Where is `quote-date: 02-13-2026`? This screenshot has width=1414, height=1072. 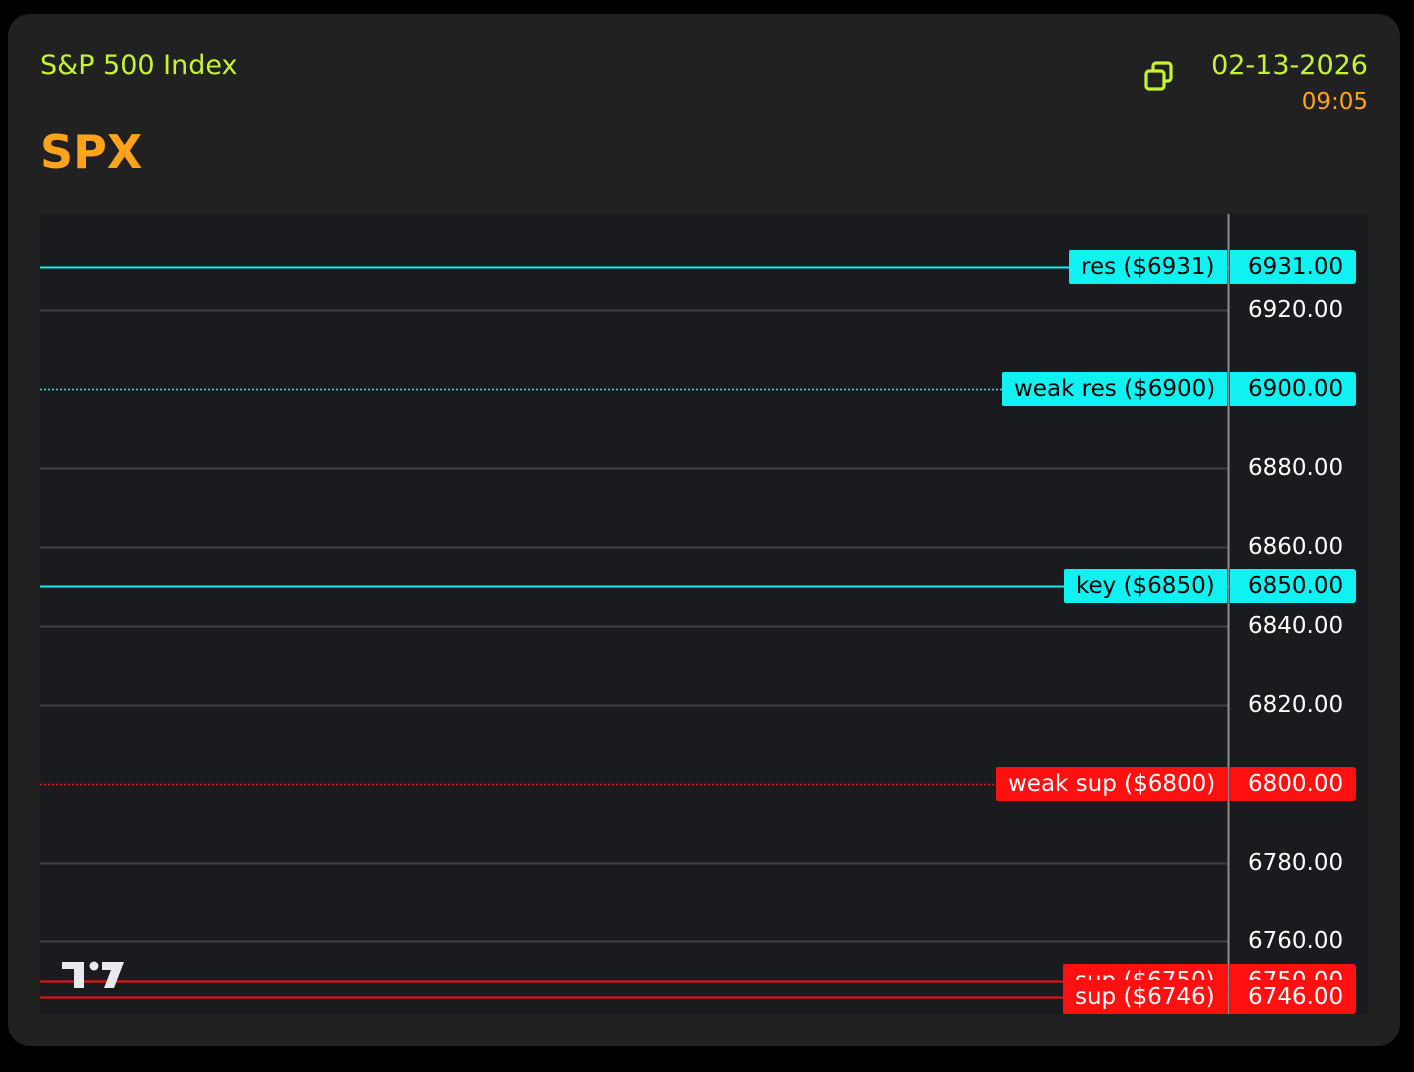
quote-date: 02-13-2026 is located at coordinates (1289, 65).